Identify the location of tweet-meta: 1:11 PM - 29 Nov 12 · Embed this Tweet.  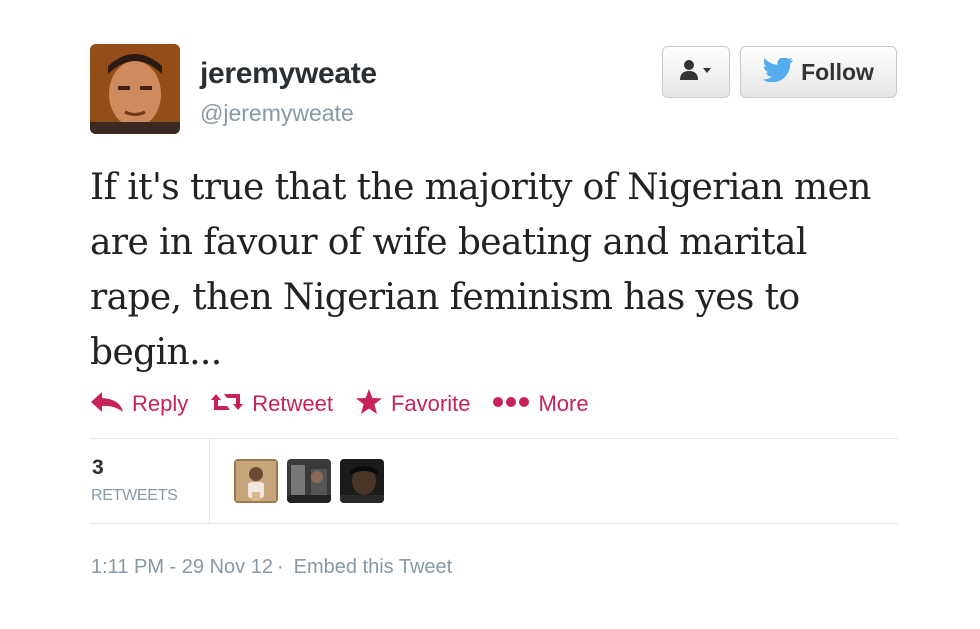
(271, 567).